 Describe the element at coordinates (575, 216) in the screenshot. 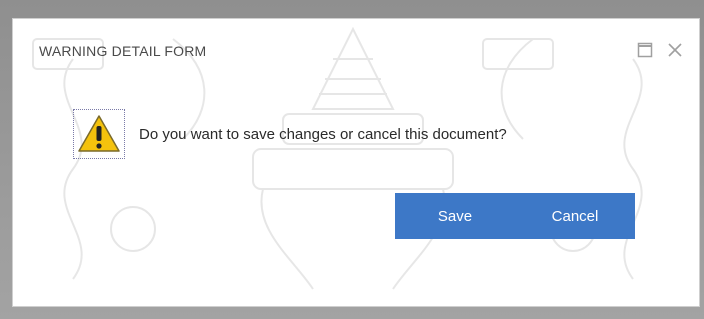

I see `cancel-button: Cancel` at that location.